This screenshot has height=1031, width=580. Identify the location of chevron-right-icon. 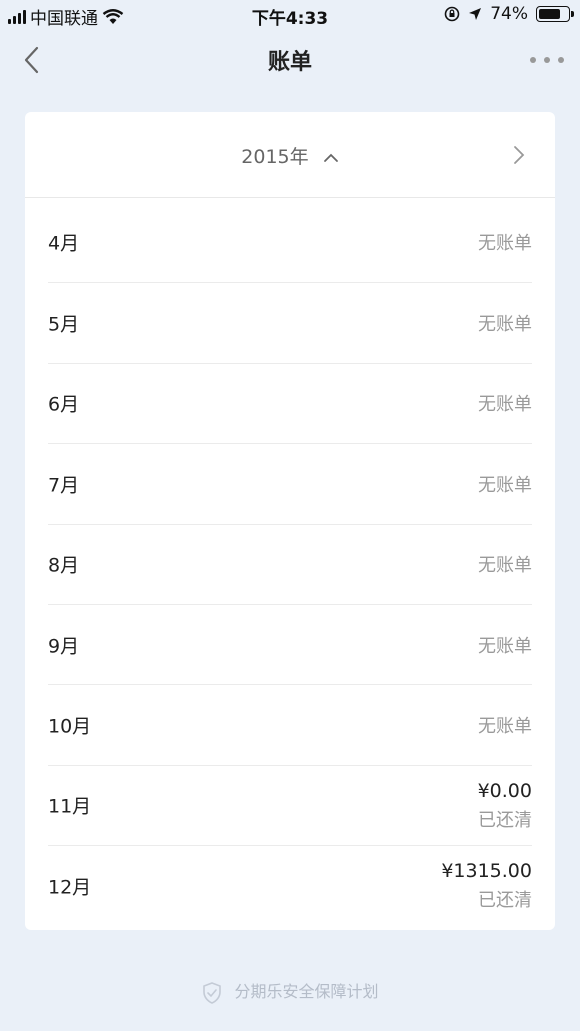
(519, 155).